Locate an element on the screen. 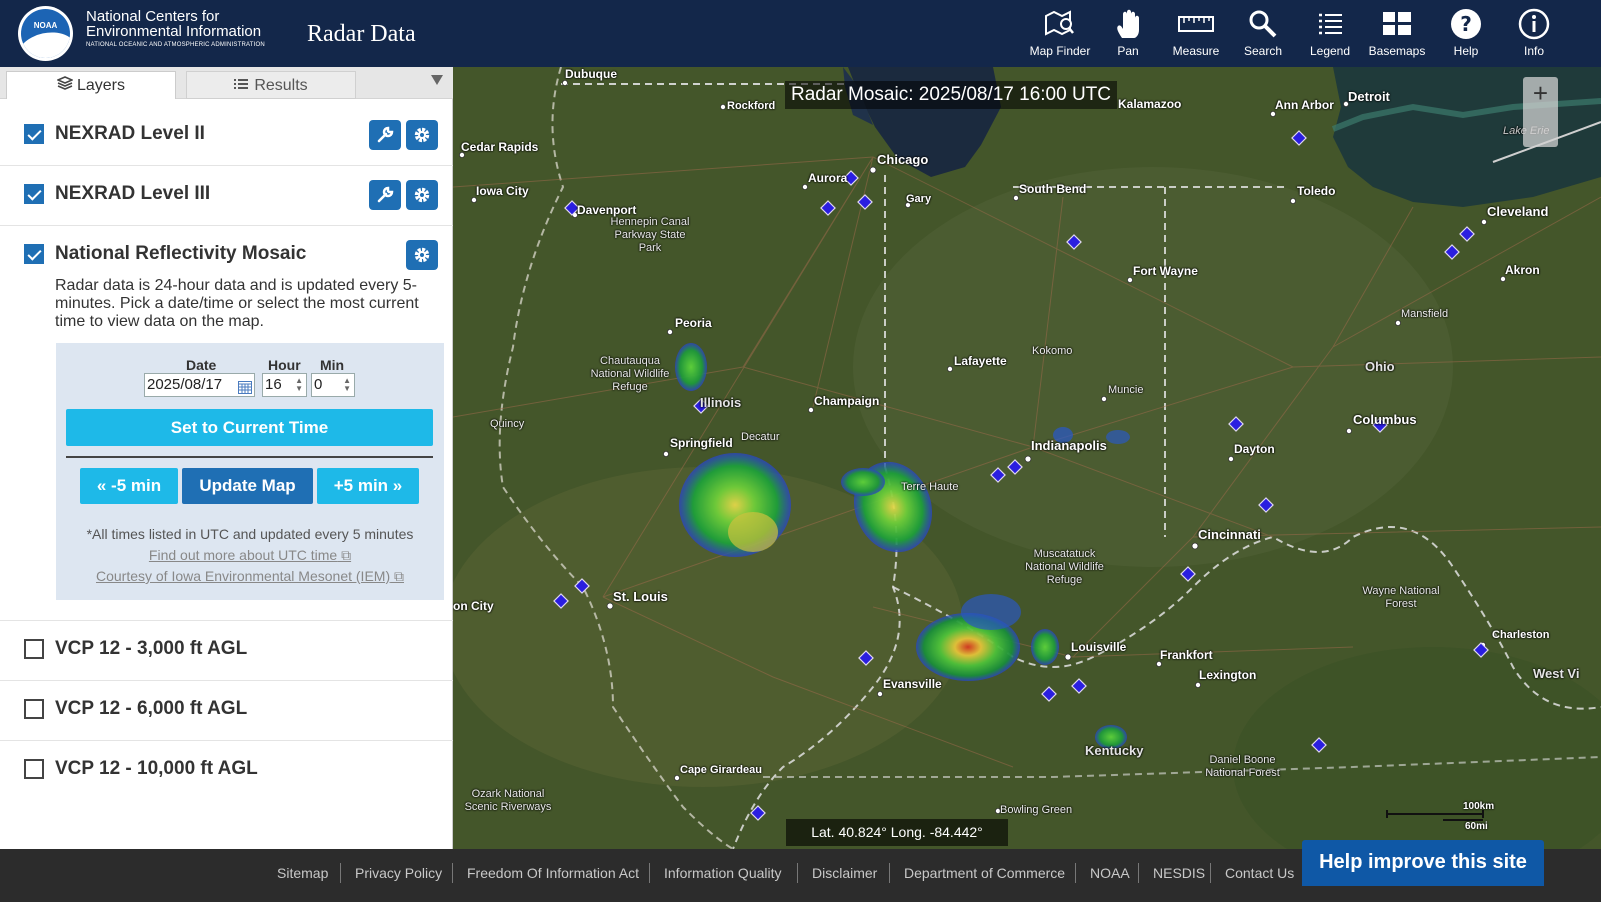 The image size is (1601, 902). org-name-line1: National Centers for is located at coordinates (153, 16).